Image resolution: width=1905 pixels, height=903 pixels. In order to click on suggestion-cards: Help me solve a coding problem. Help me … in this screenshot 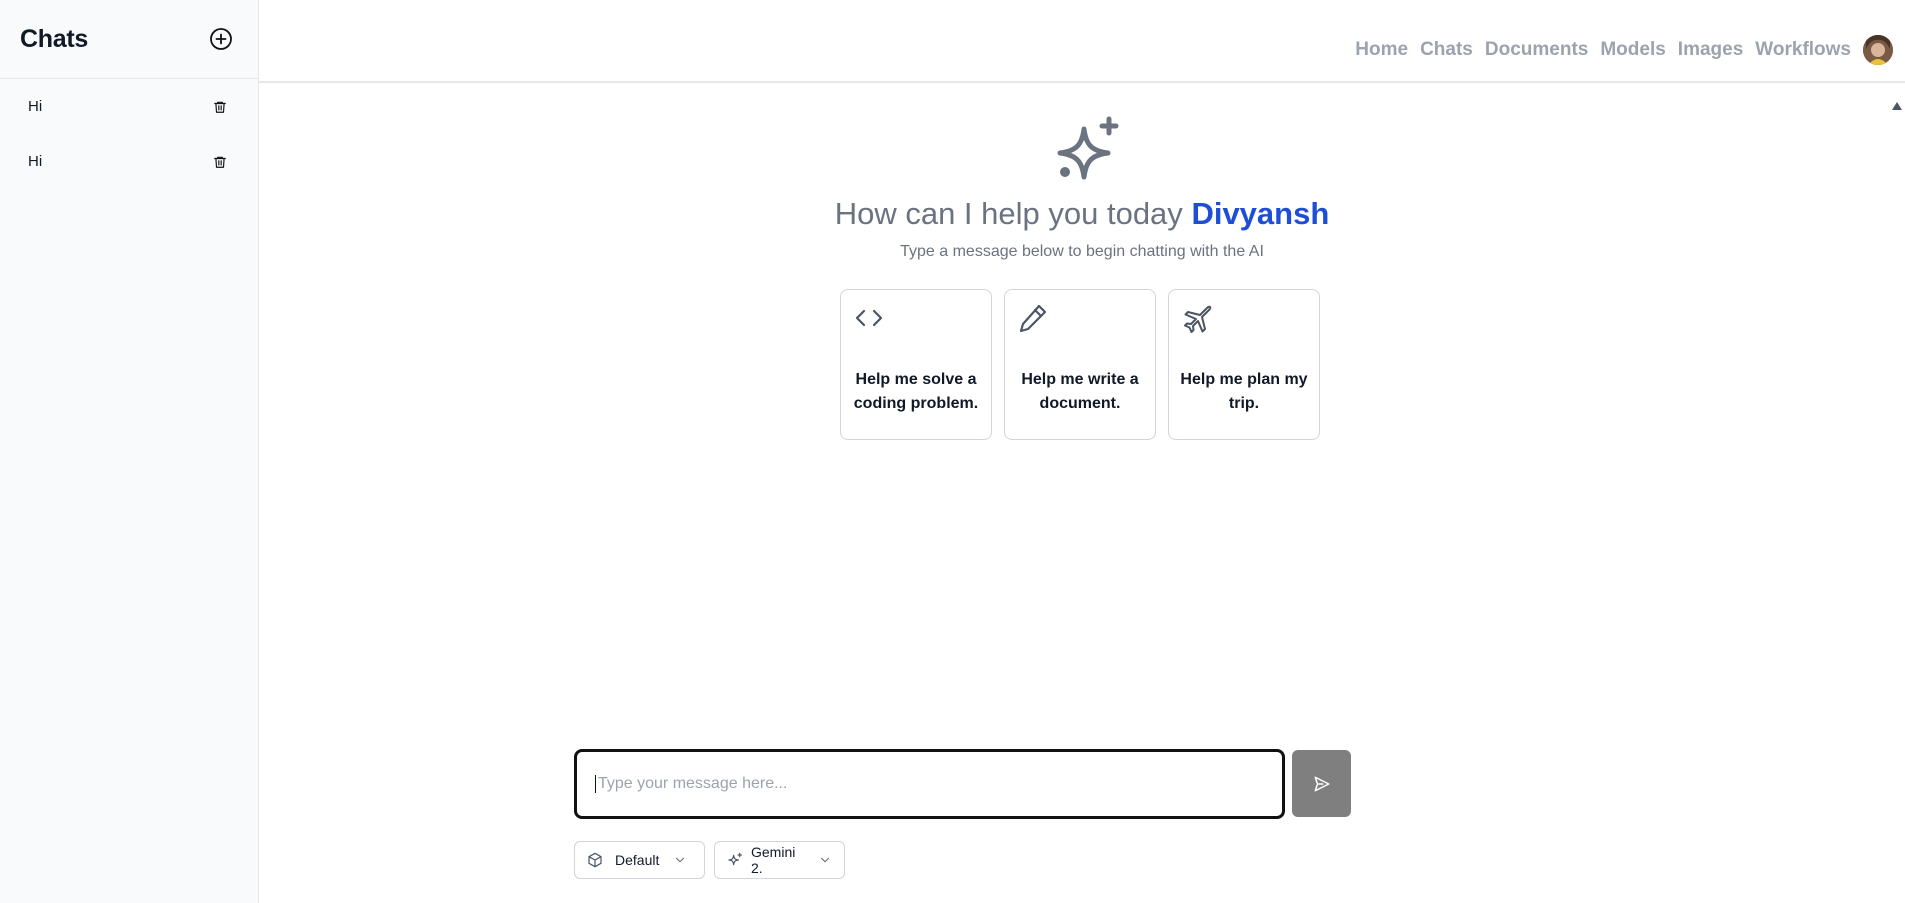, I will do `click(1080, 364)`.